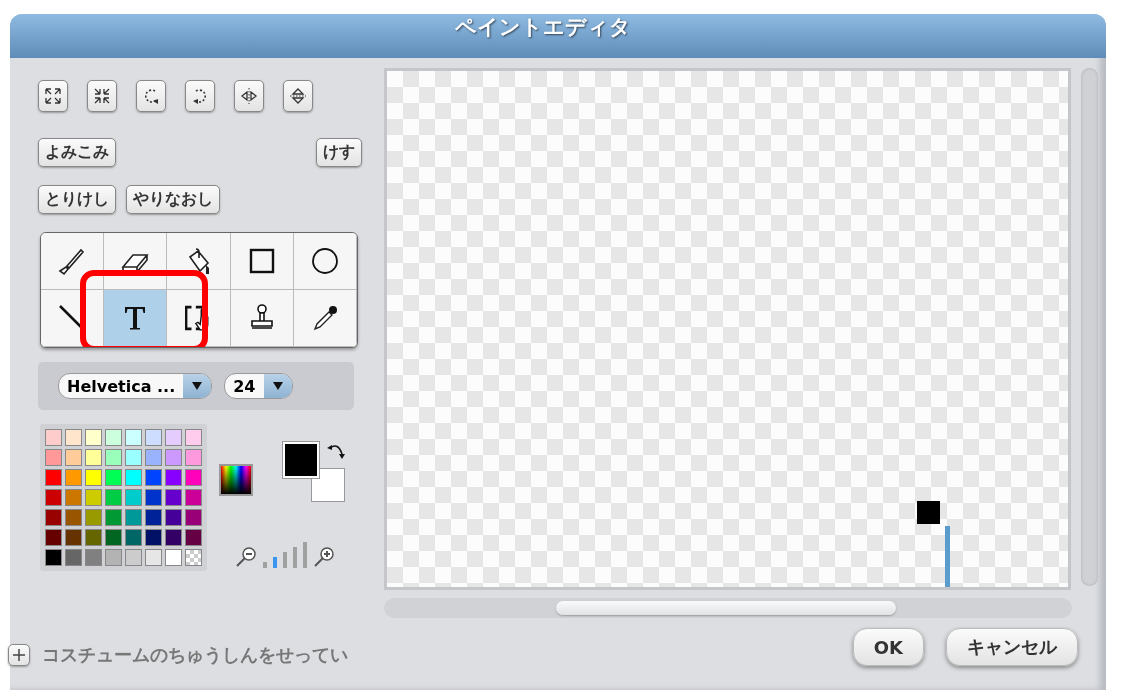 This screenshot has width=1134, height=690. I want to click on flip-h-button, so click(249, 96).